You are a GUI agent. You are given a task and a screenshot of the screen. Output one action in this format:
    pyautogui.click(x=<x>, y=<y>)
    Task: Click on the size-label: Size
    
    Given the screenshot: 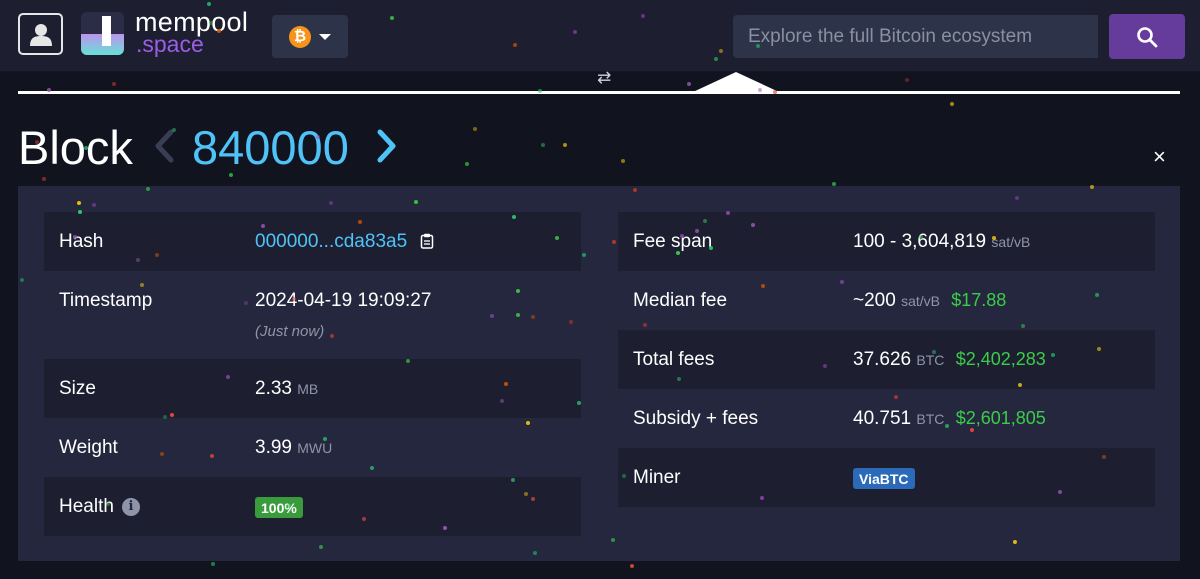 What is the action you would take?
    pyautogui.click(x=77, y=388)
    